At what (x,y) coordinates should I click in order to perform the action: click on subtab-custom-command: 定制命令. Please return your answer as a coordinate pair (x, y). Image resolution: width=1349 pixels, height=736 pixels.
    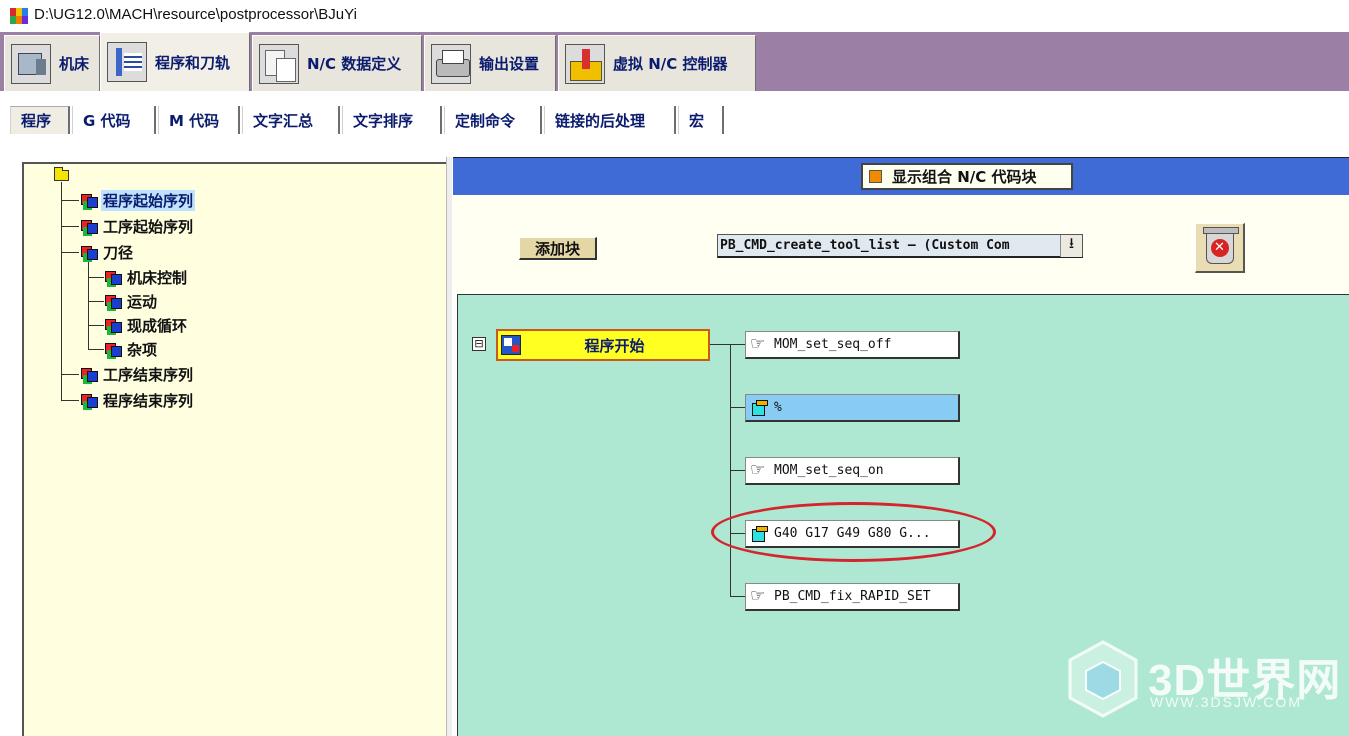
    Looking at the image, I should click on (493, 120).